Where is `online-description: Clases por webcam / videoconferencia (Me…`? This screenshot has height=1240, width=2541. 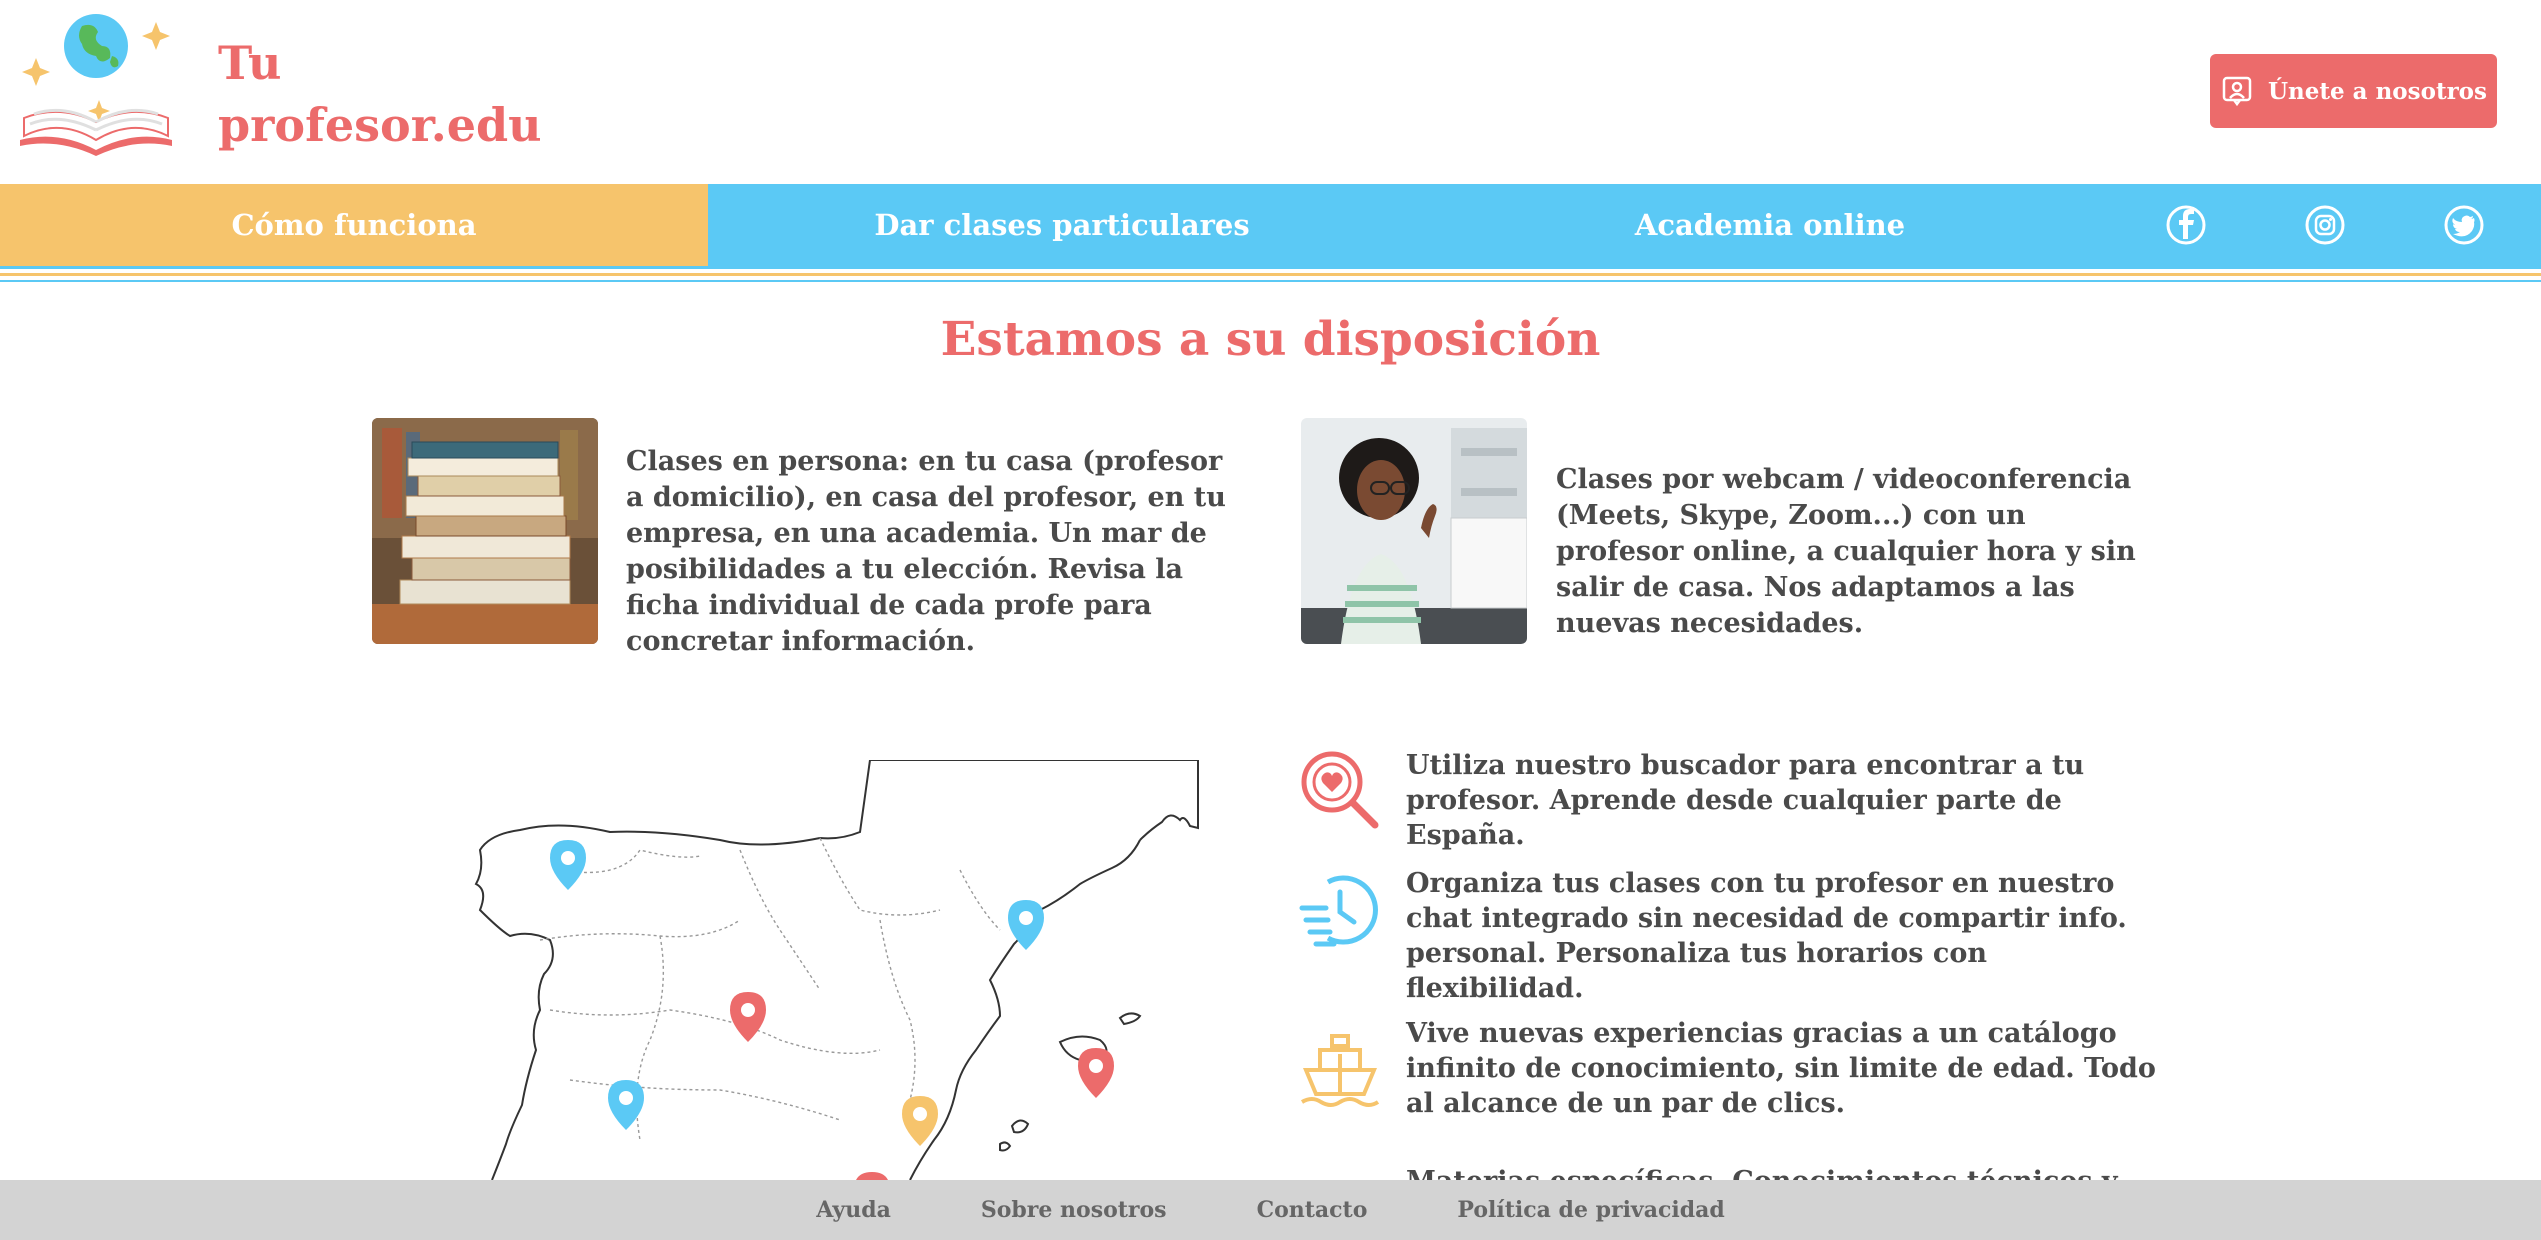 online-description: Clases por webcam / videoconferencia (Me… is located at coordinates (1846, 551).